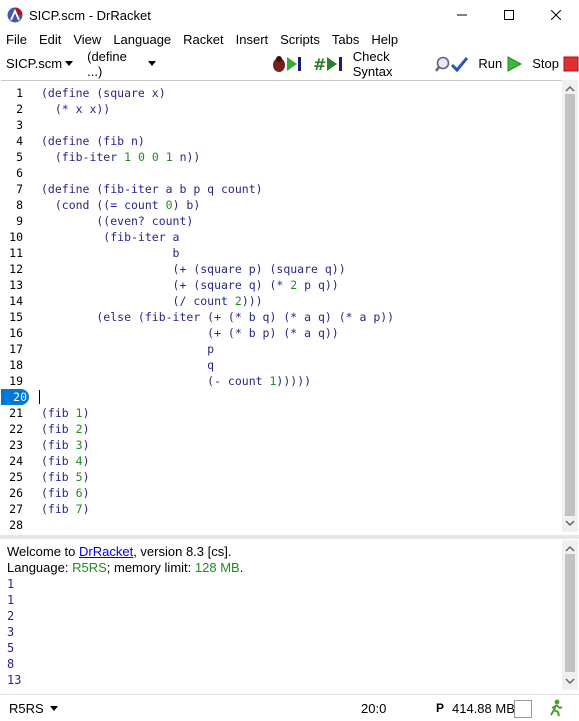 The image size is (579, 721). Describe the element at coordinates (33, 708) in the screenshot. I see `language-dropdown: R5RS` at that location.